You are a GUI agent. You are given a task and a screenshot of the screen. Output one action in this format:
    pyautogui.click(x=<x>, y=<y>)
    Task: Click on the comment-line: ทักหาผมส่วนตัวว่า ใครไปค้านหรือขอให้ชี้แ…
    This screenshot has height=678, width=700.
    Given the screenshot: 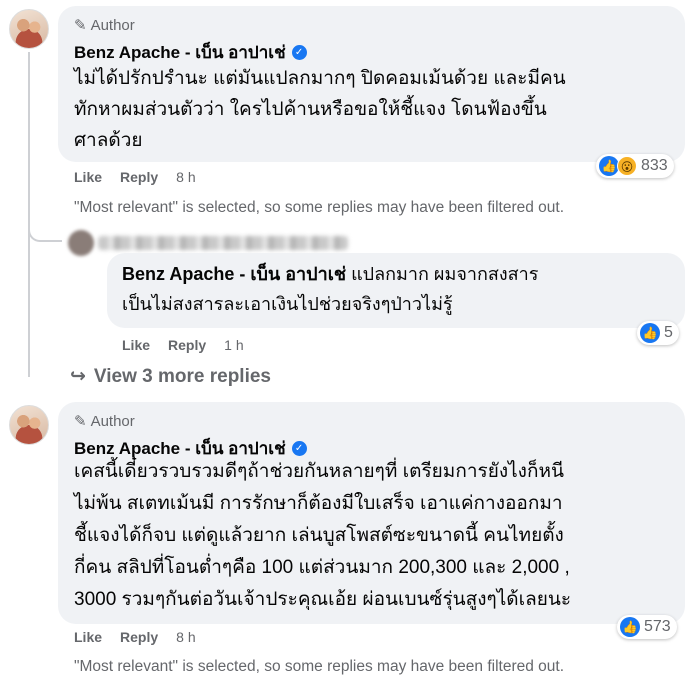 What is the action you would take?
    pyautogui.click(x=310, y=109)
    